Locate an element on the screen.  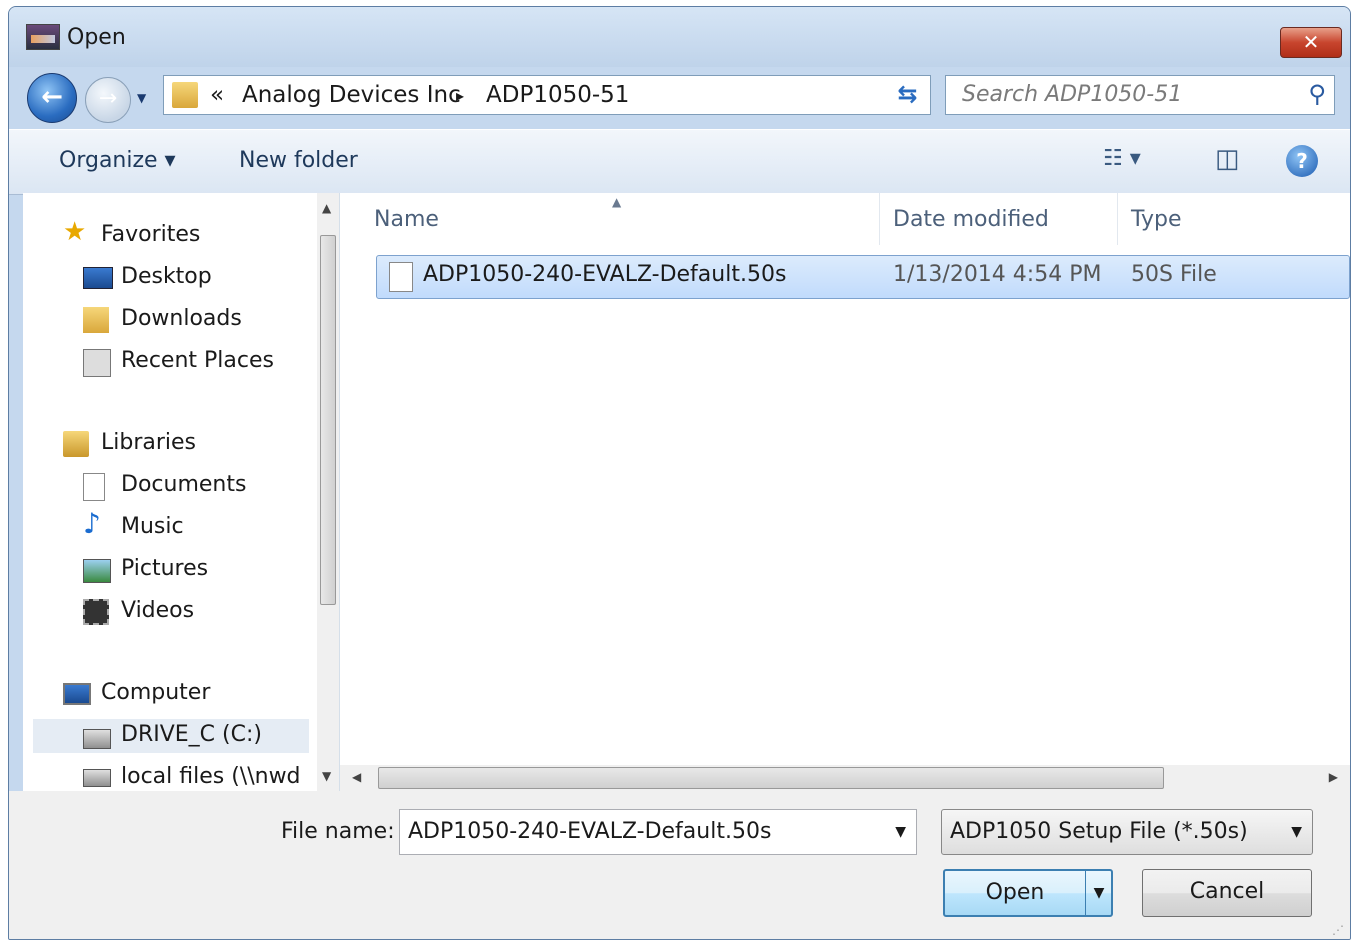
network-drive-icon is located at coordinates (97, 778).